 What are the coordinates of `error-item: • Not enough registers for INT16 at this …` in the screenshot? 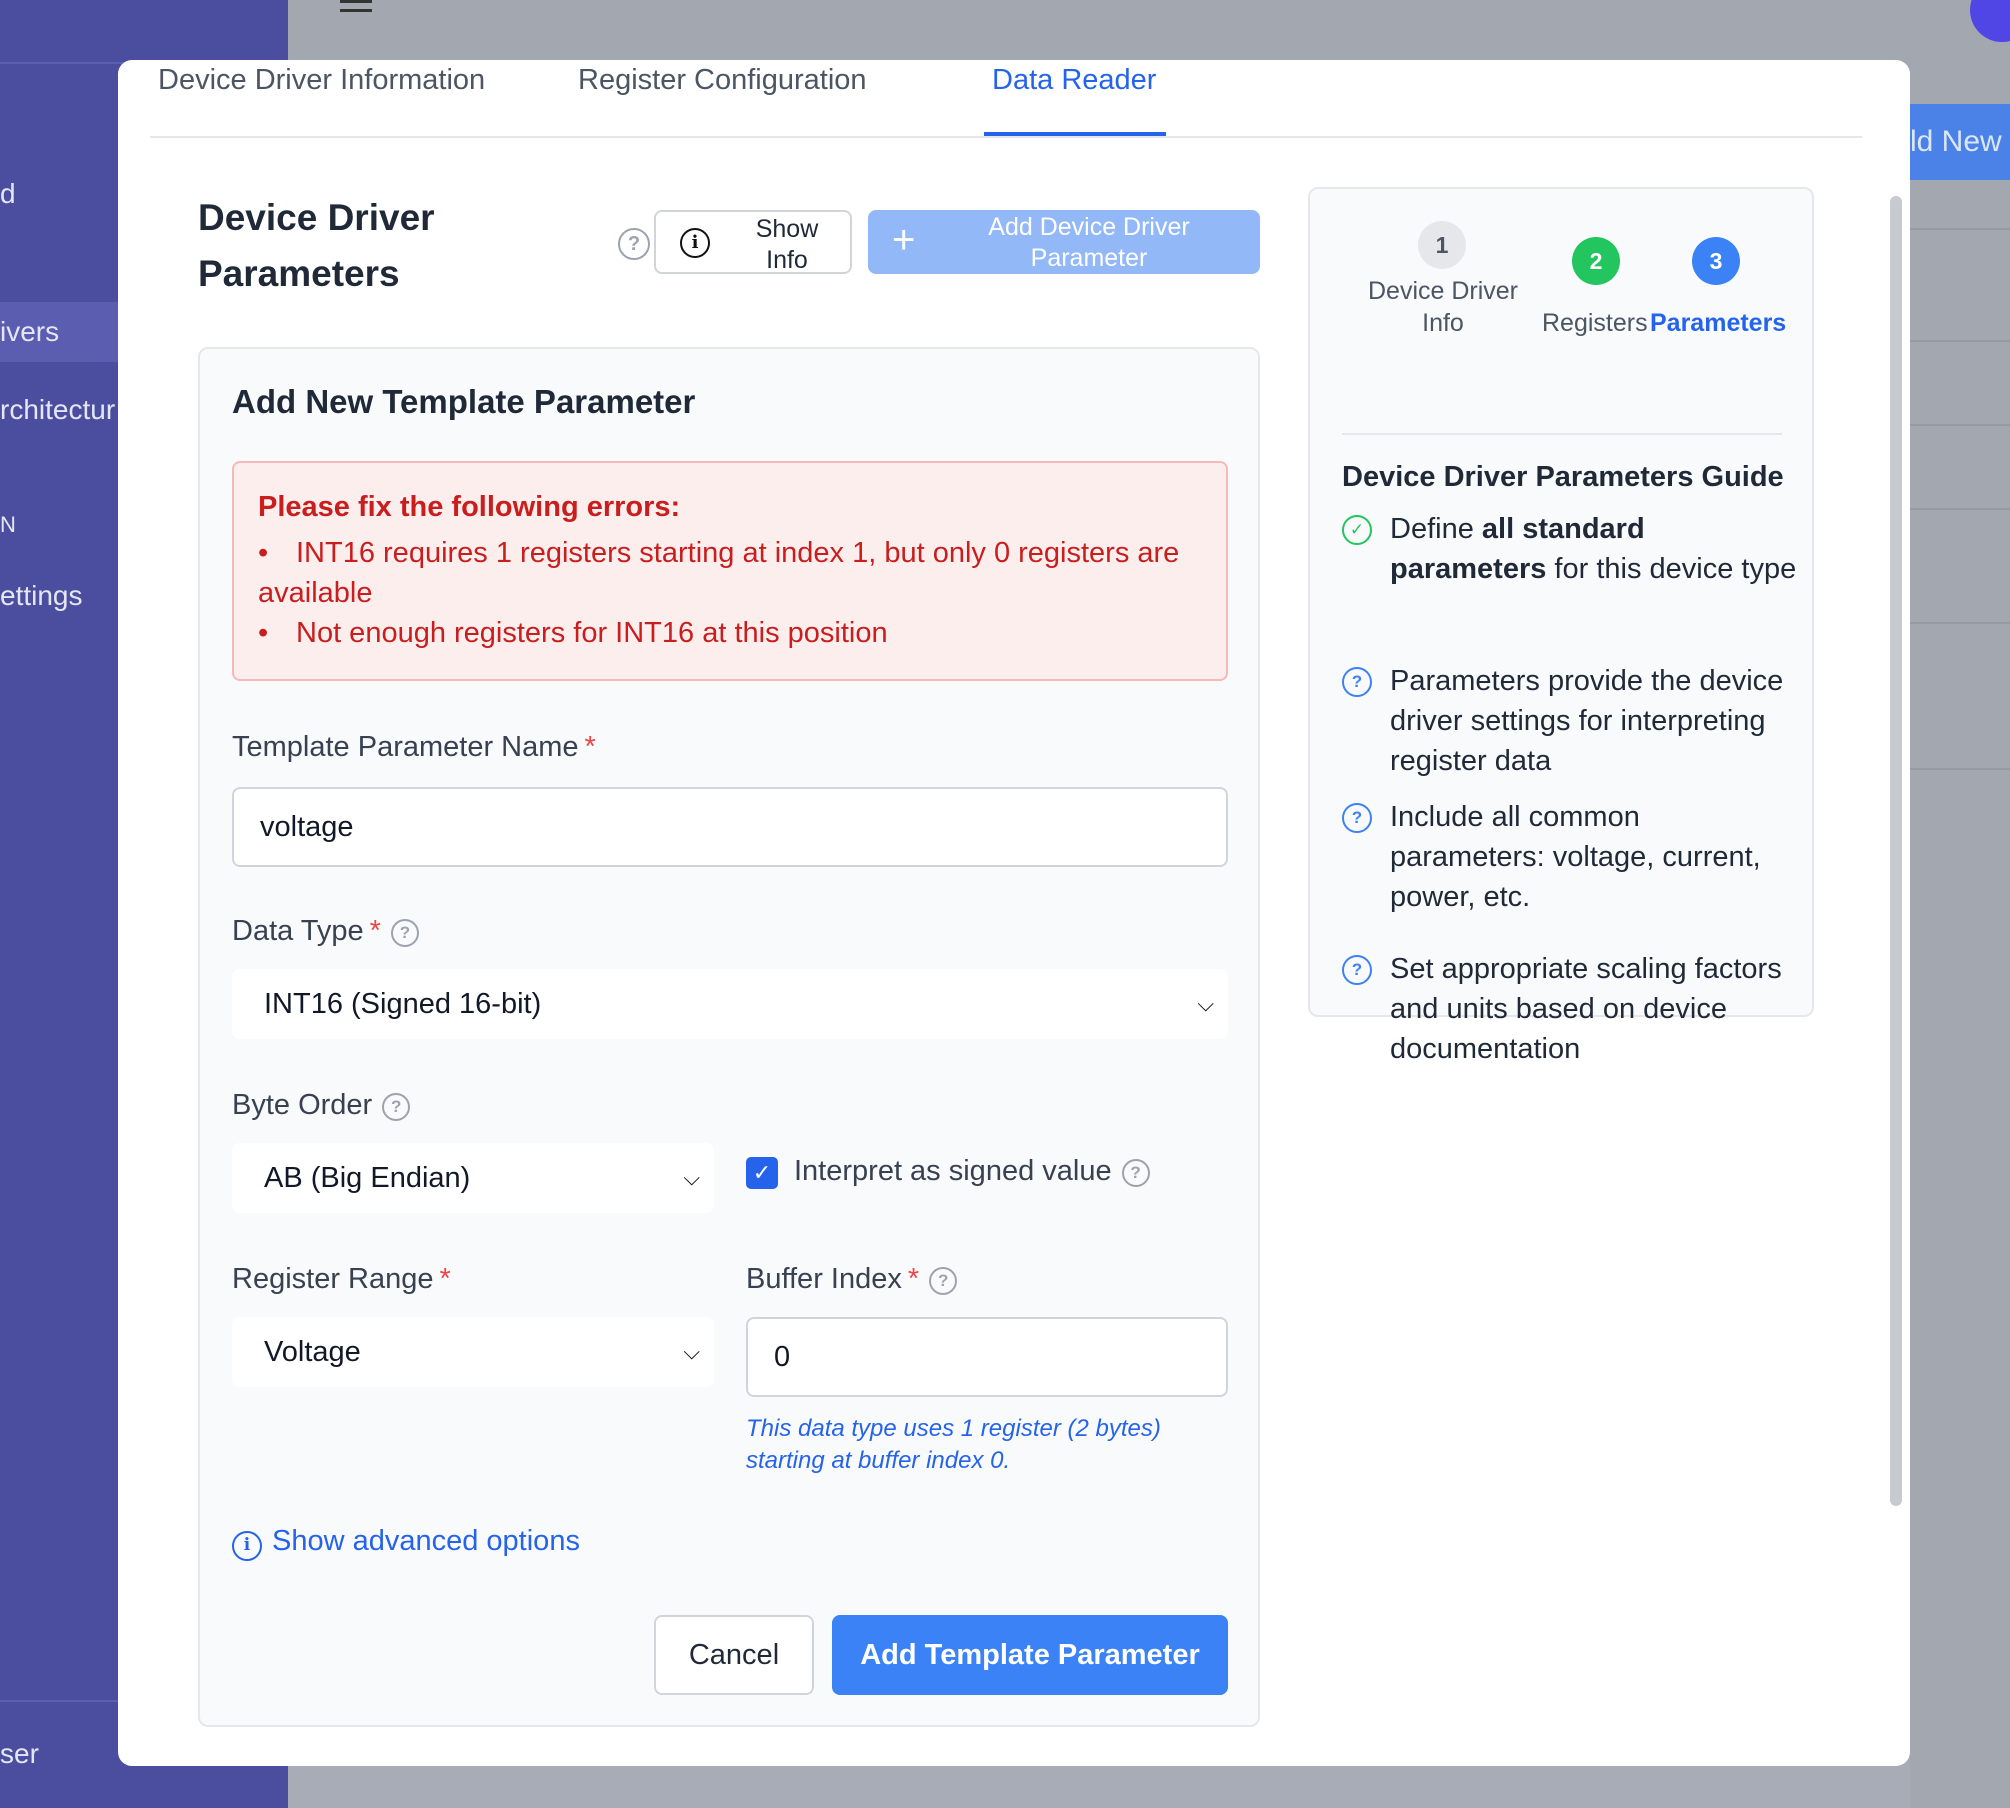 It's located at (733, 633).